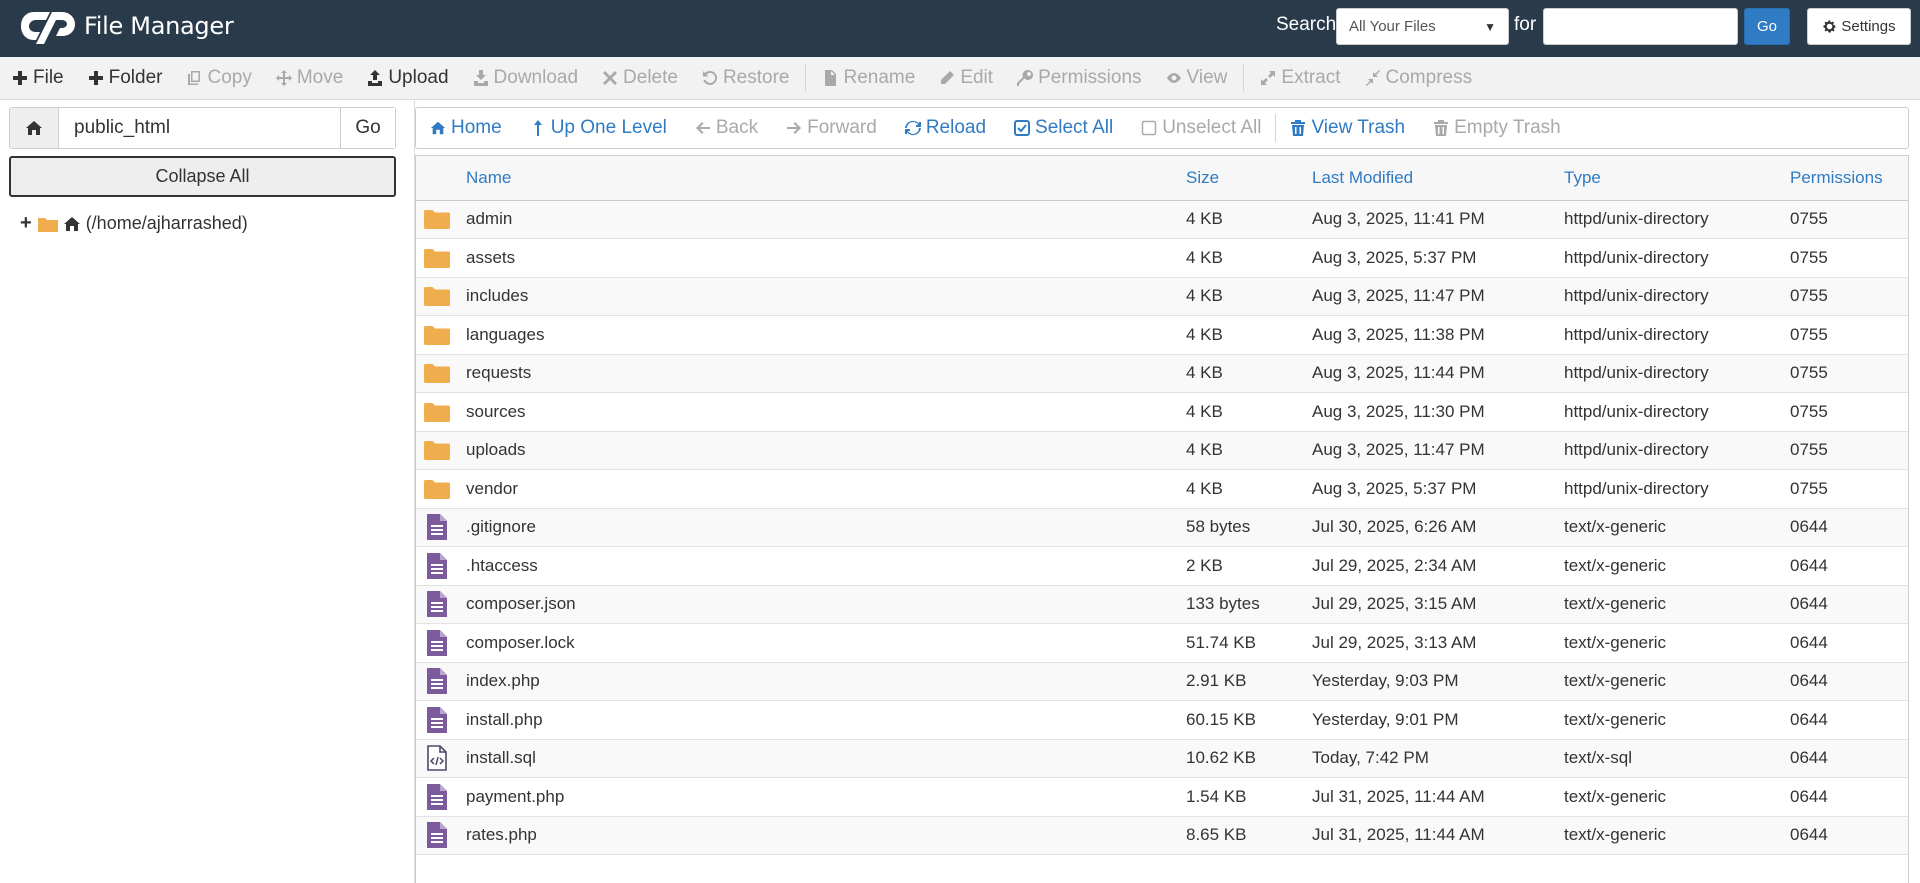 This screenshot has width=1920, height=883. What do you see at coordinates (1636, 219) in the screenshot?
I see `row-type: httpd/unix-directory` at bounding box center [1636, 219].